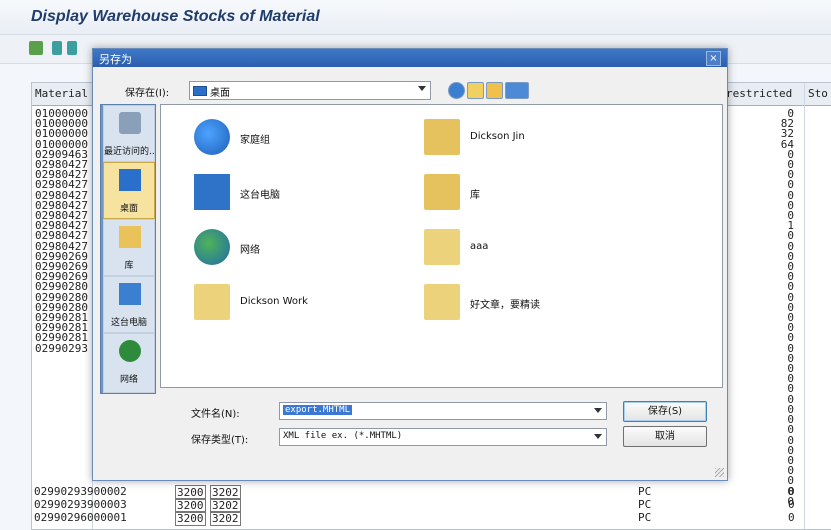  What do you see at coordinates (128, 209) in the screenshot?
I see `place-label: 桌面` at bounding box center [128, 209].